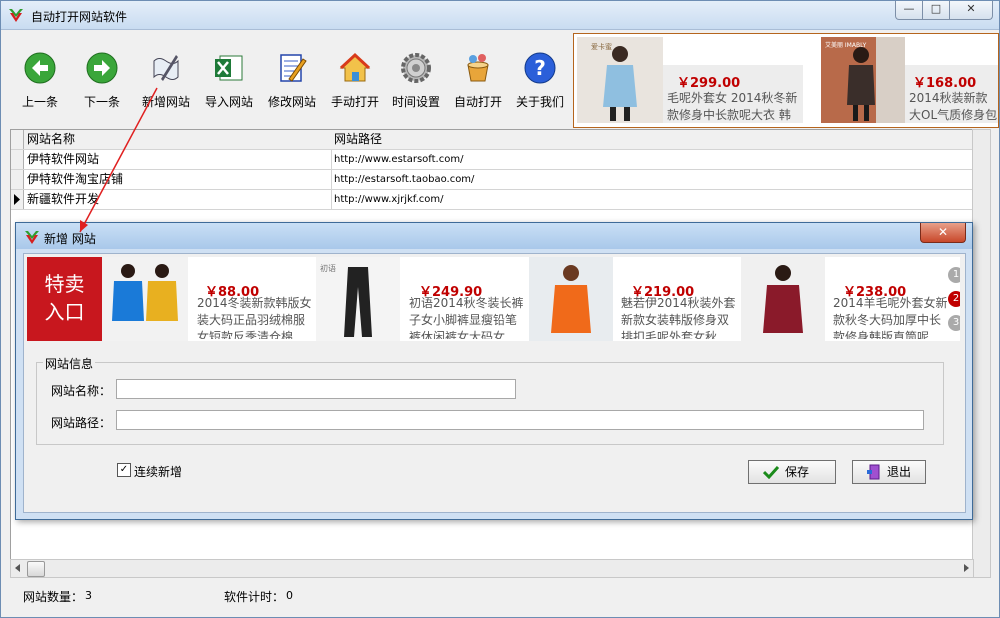  I want to click on pager-dot: 3, so click(954, 323).